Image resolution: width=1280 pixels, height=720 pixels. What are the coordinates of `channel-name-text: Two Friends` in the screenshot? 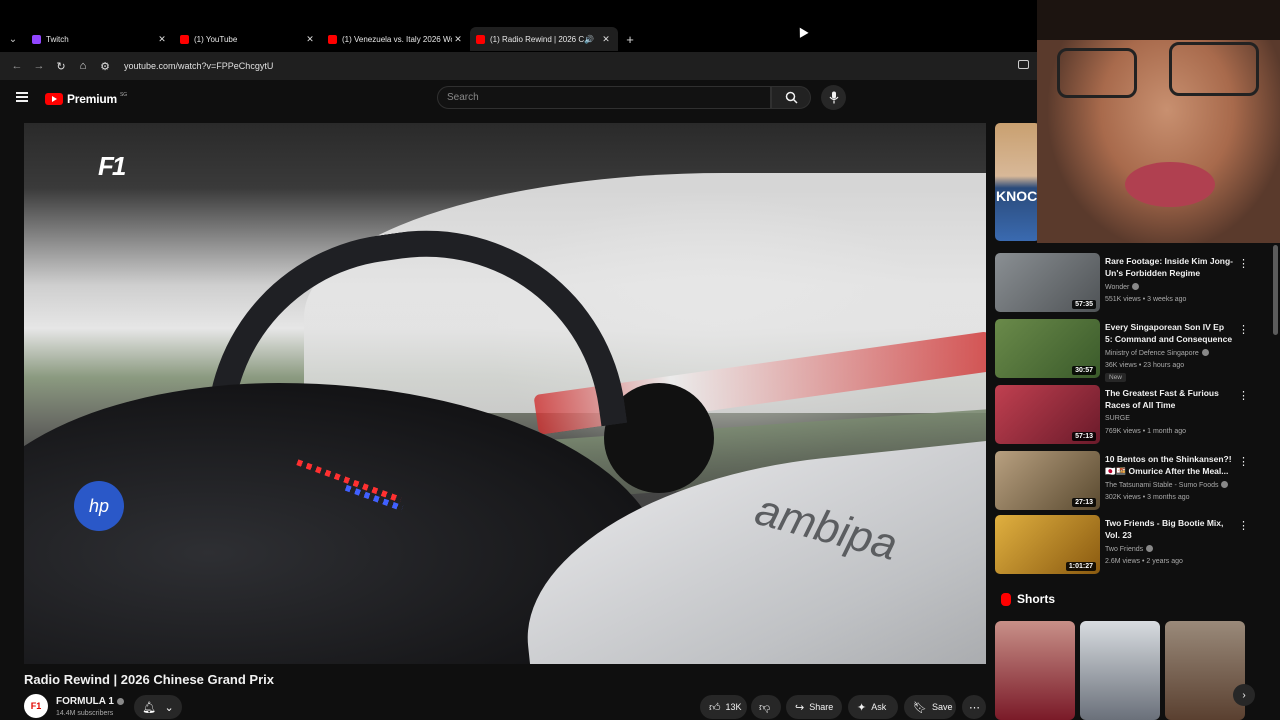 It's located at (1124, 549).